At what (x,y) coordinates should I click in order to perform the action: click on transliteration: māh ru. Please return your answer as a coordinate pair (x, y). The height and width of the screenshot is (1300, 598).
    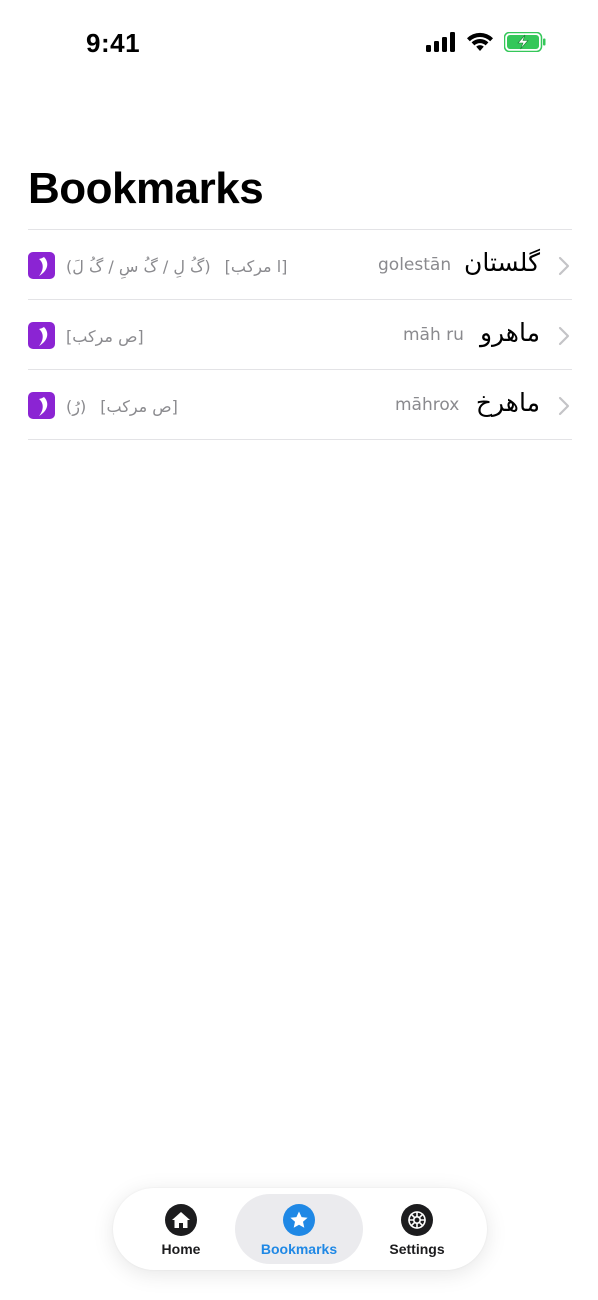
    Looking at the image, I should click on (433, 335).